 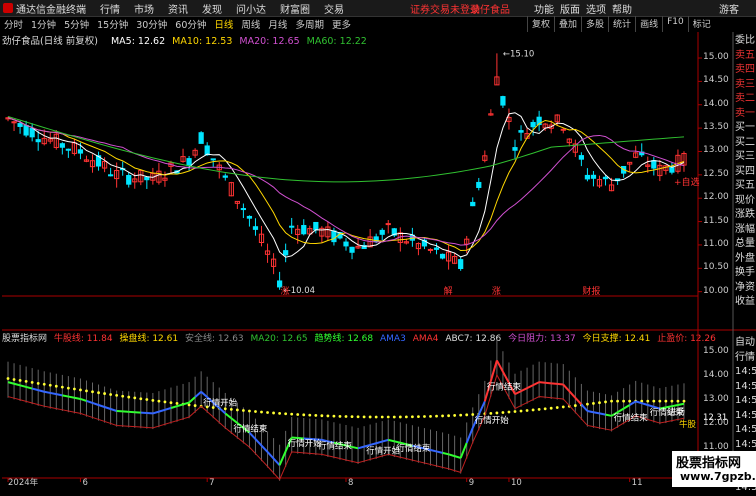 What do you see at coordinates (745, 273) in the screenshot?
I see `quote-row-label: 换手` at bounding box center [745, 273].